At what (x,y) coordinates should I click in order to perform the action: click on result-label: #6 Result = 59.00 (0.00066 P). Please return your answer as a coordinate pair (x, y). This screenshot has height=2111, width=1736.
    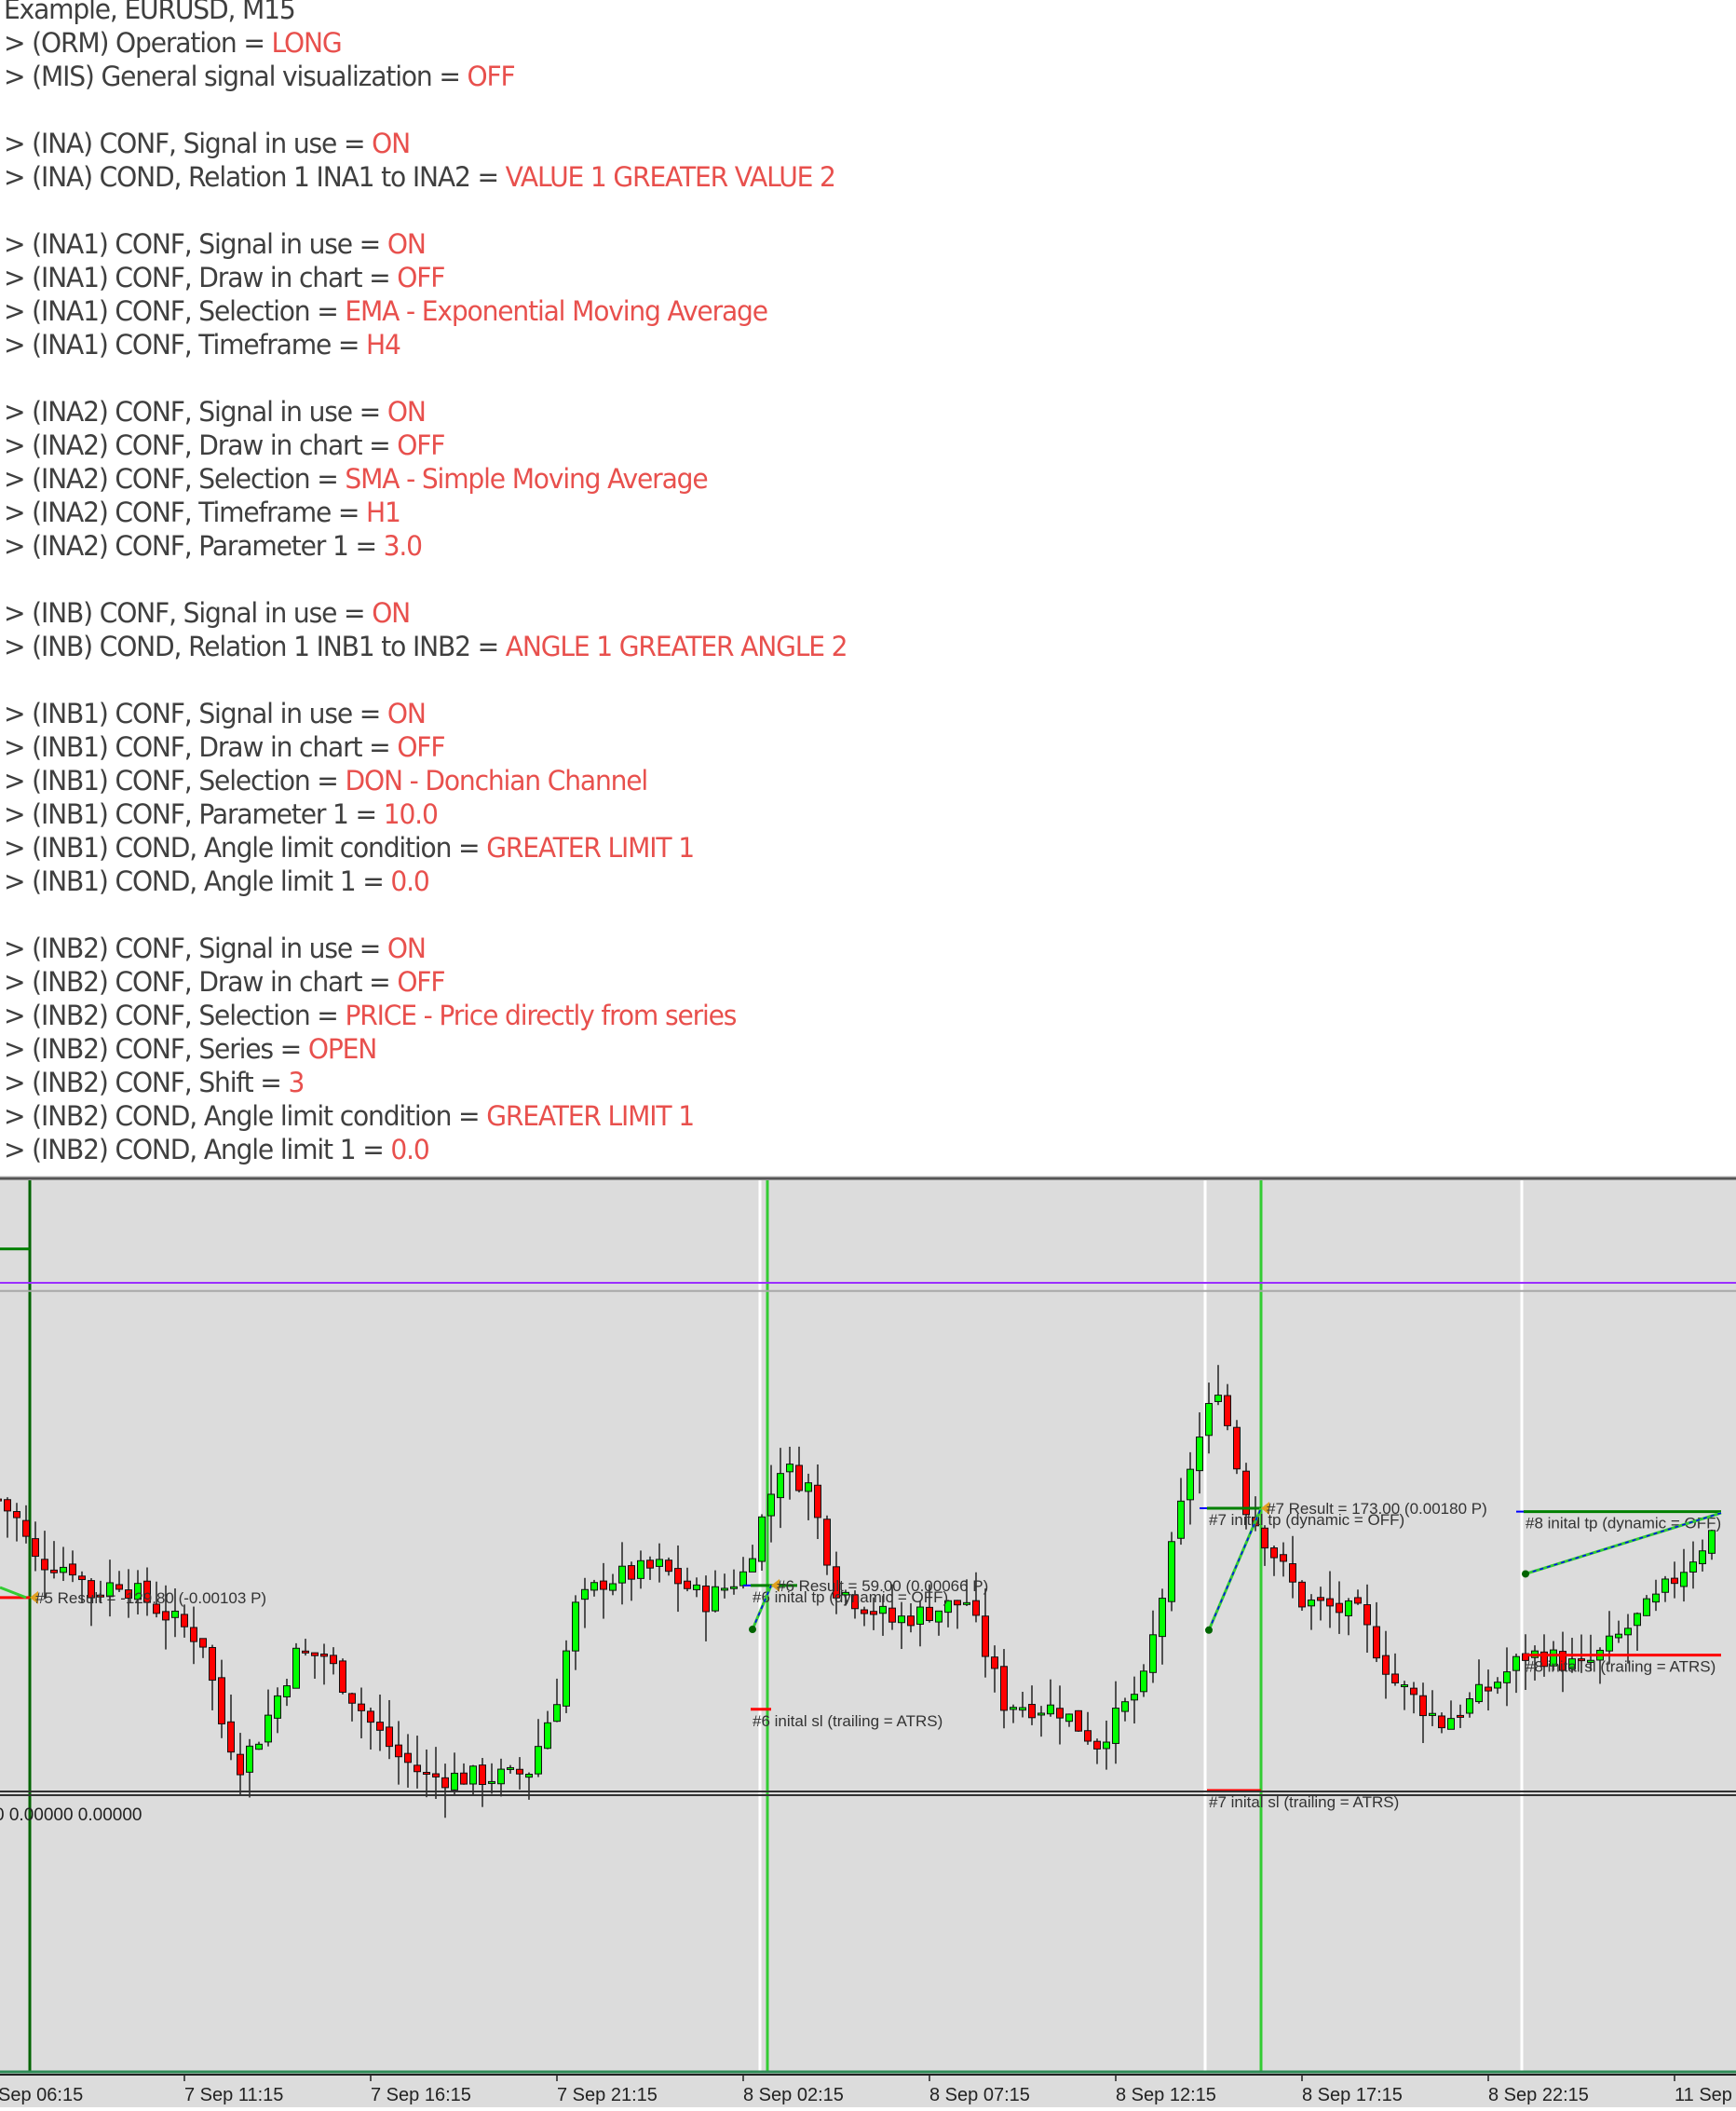
    Looking at the image, I should click on (882, 1586).